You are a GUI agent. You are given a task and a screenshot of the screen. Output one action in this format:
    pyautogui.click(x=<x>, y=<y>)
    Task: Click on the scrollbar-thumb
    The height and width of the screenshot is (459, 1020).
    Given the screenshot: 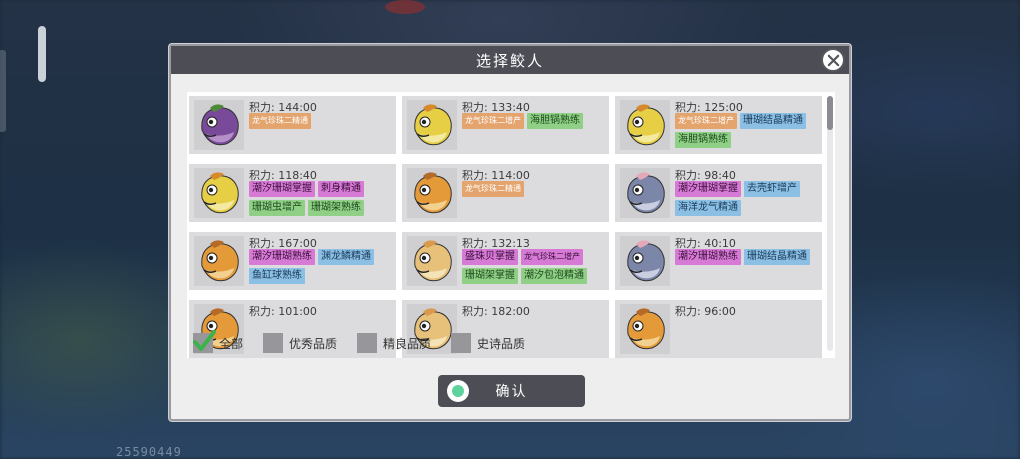 What is the action you would take?
    pyautogui.click(x=830, y=113)
    